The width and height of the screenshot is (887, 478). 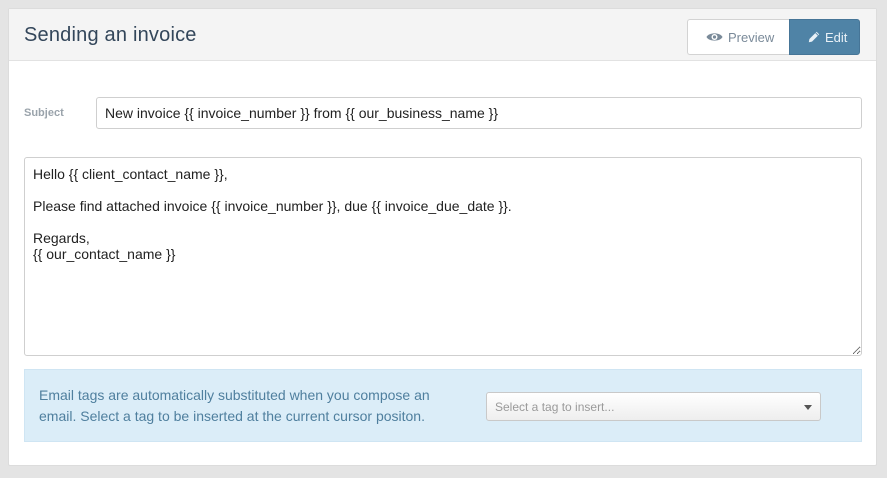 I want to click on pencil-icon, so click(x=814, y=37).